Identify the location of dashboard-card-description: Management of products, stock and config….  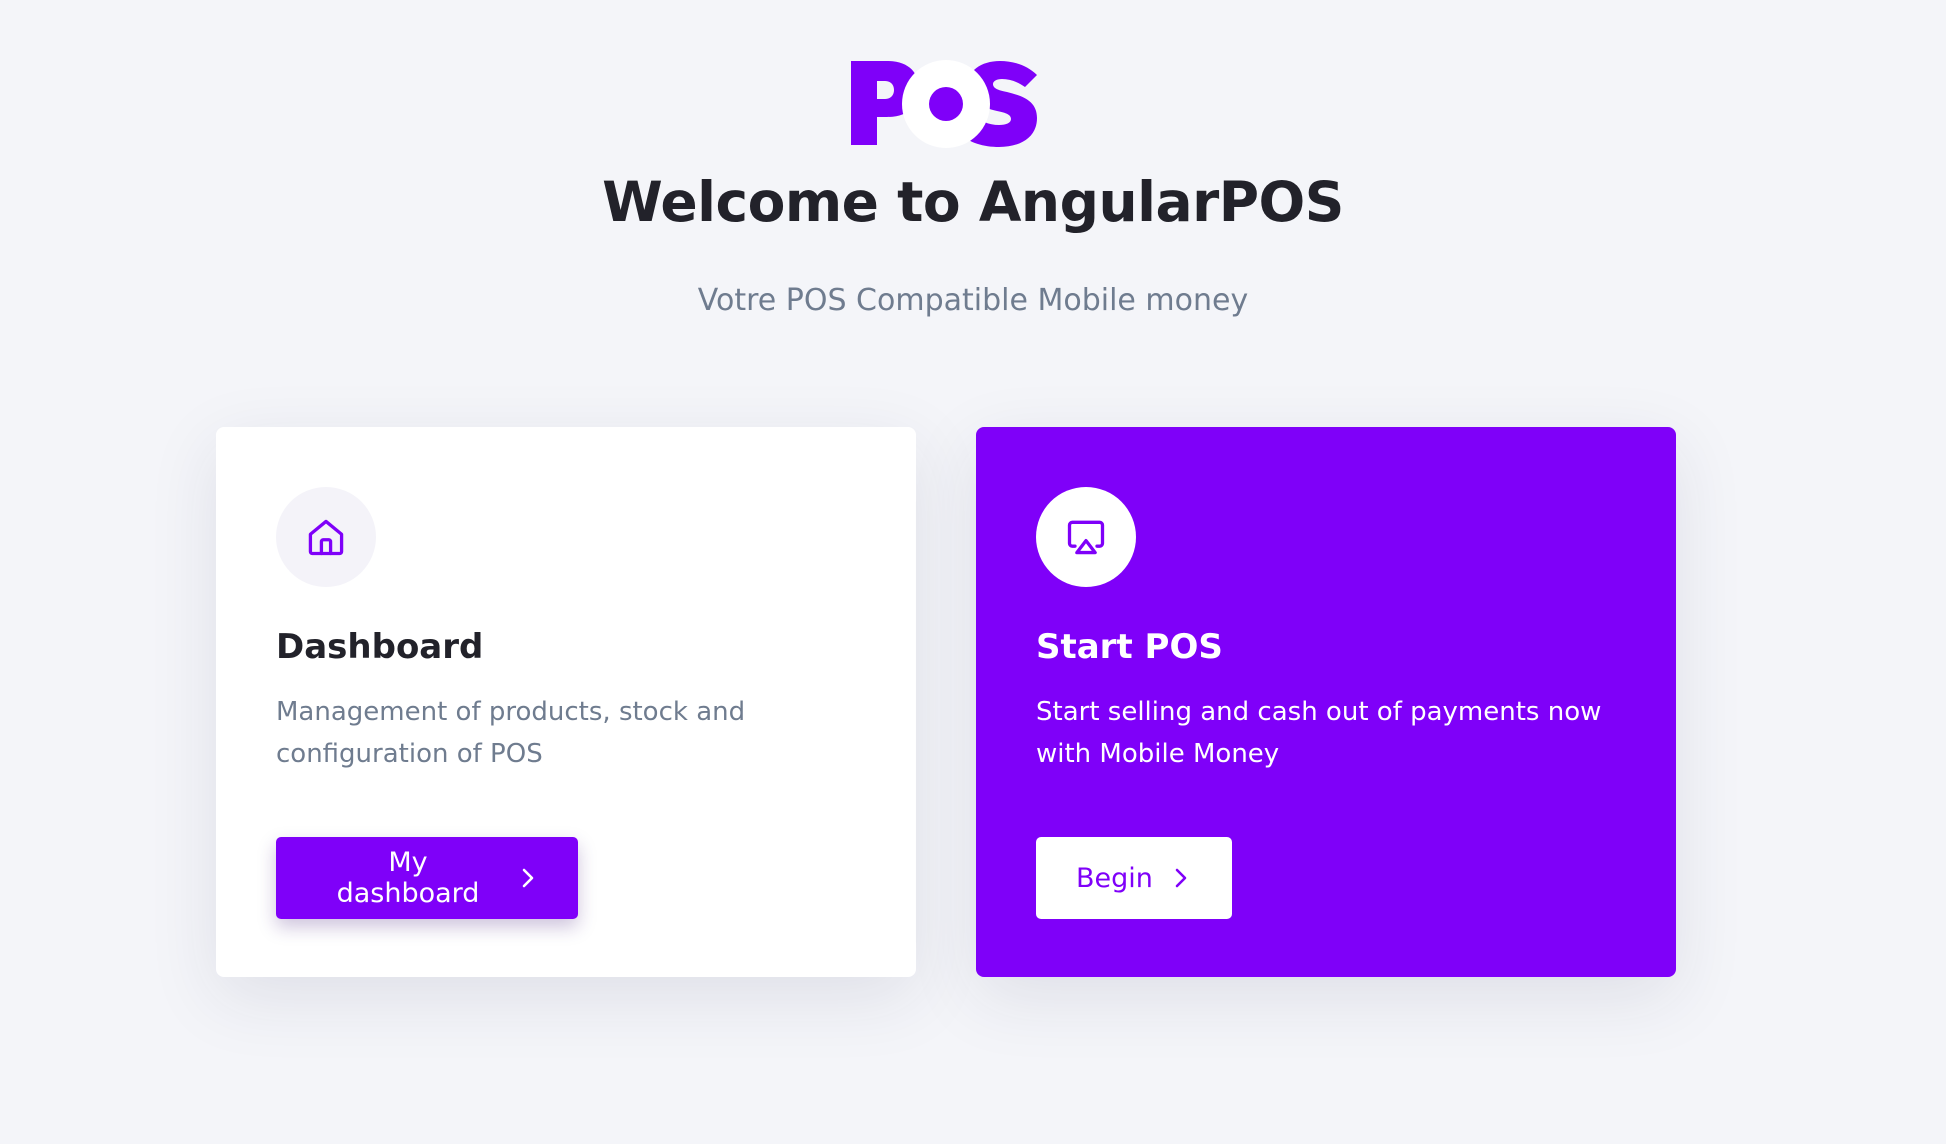
(511, 733).